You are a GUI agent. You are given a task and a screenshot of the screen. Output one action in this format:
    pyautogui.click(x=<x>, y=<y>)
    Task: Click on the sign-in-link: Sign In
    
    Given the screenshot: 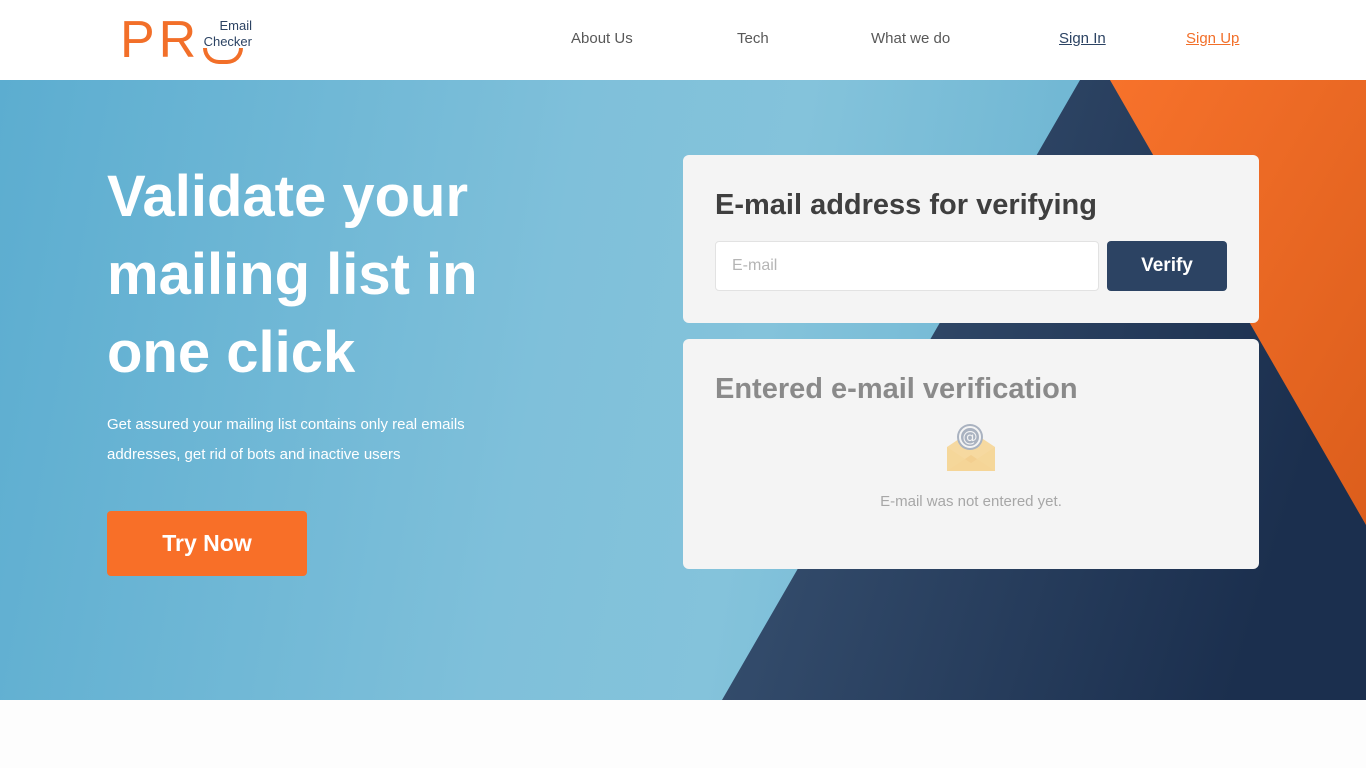 What is the action you would take?
    pyautogui.click(x=1082, y=38)
    